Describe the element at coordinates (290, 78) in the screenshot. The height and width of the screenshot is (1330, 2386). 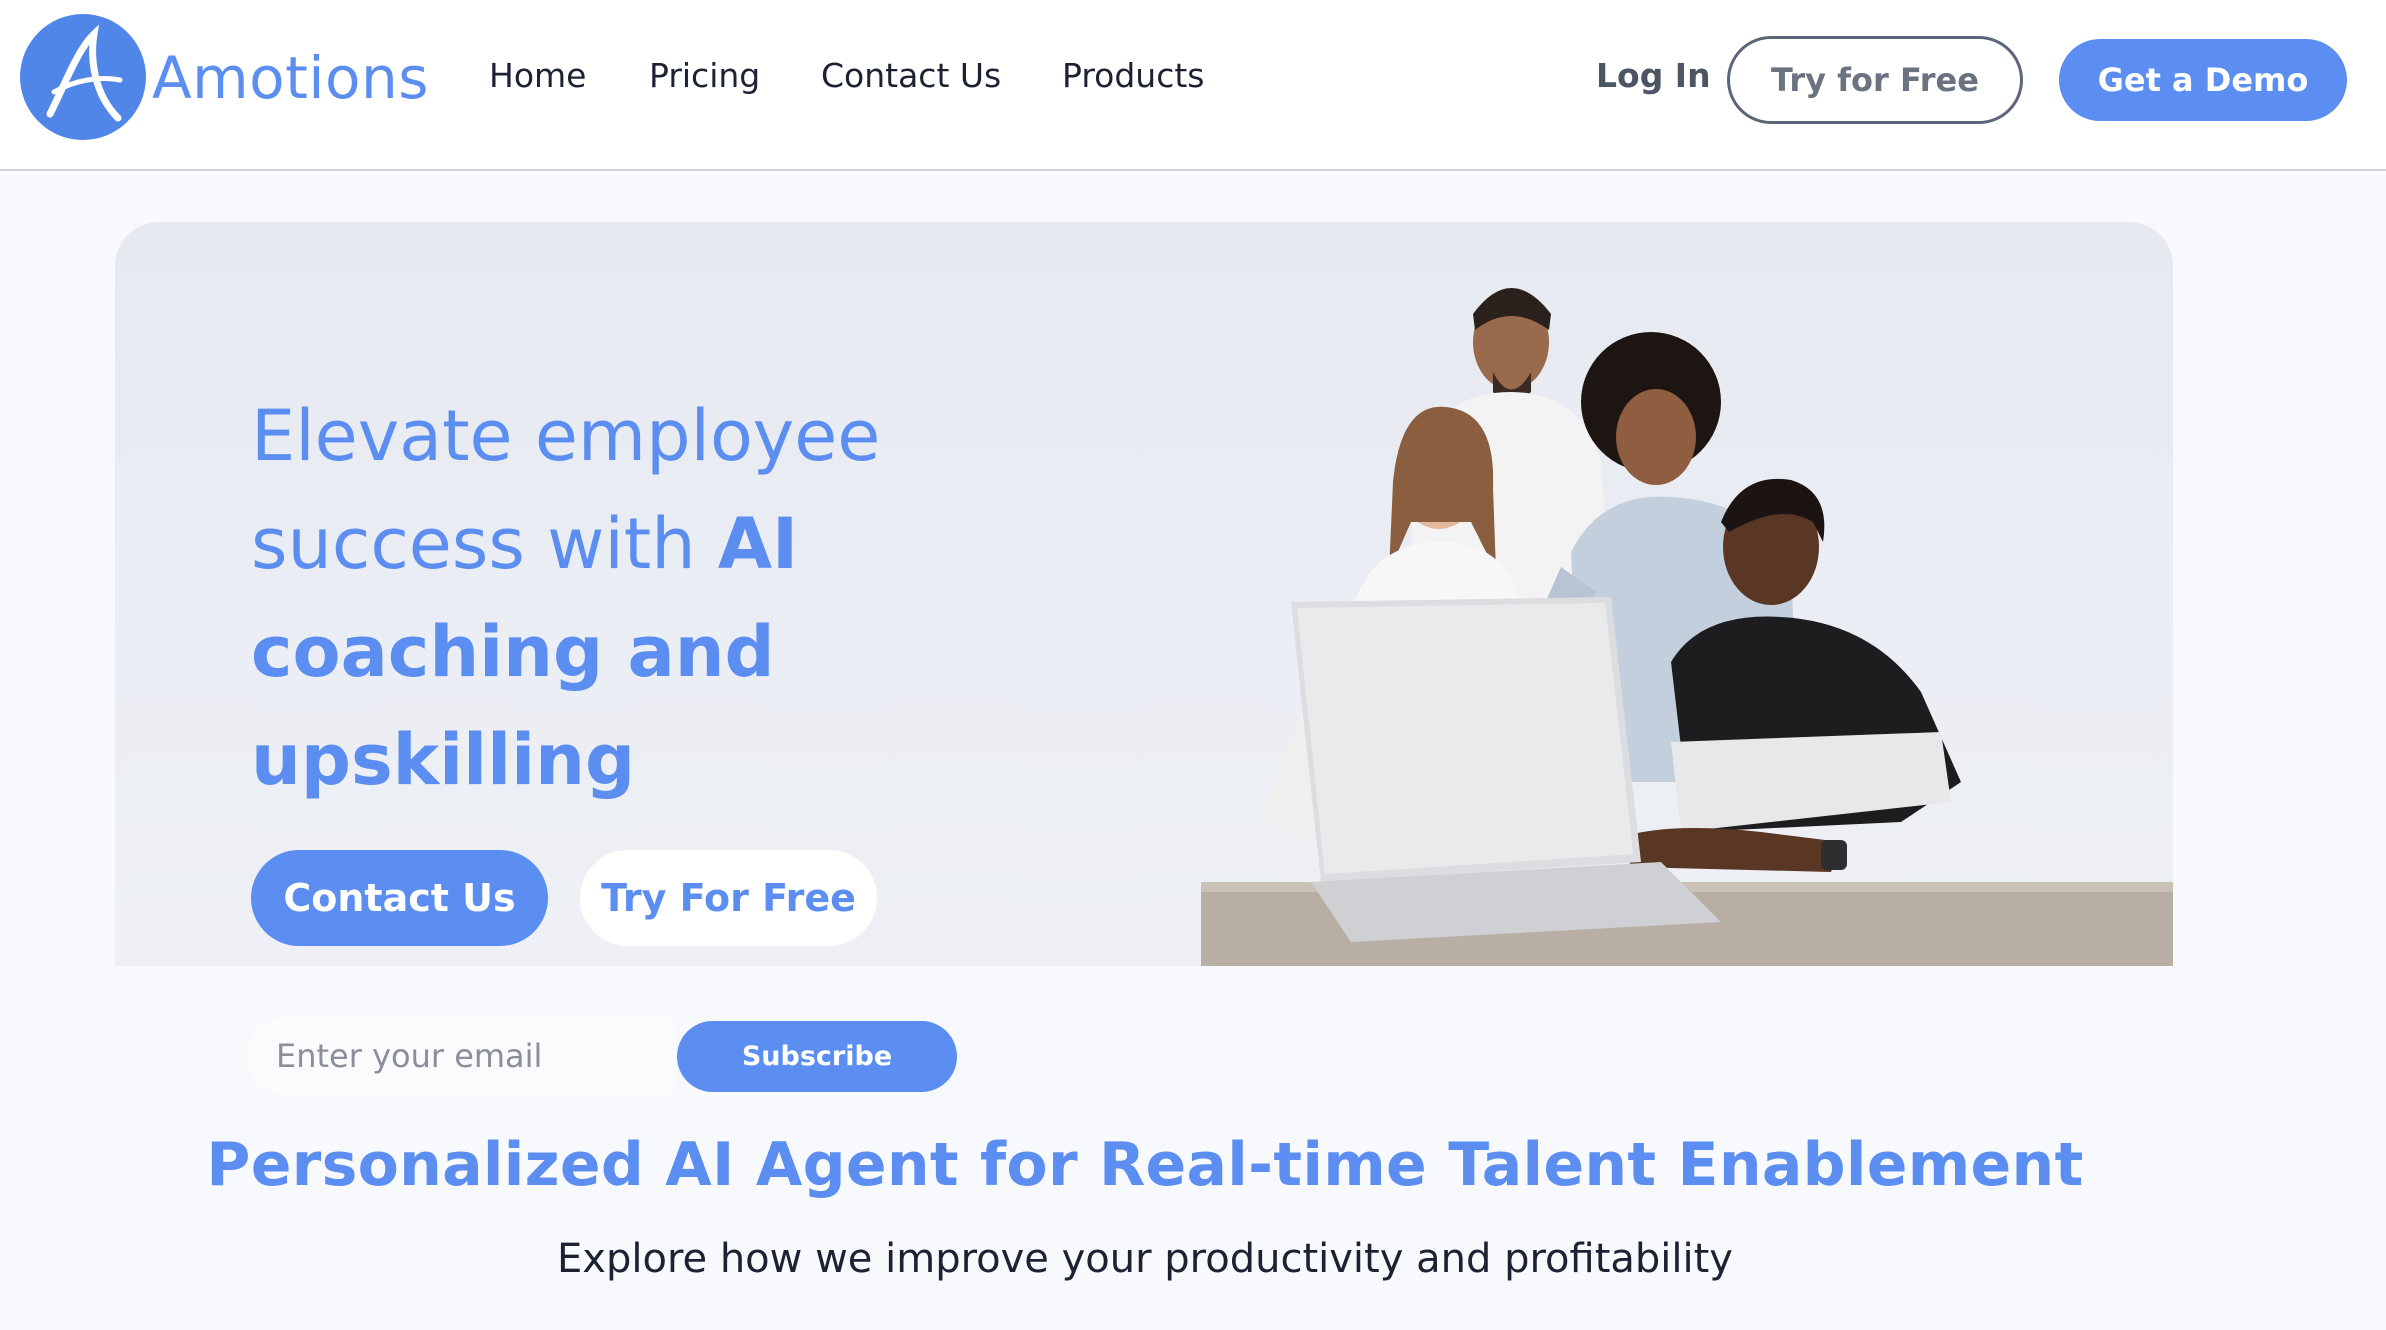
I see `brand-name: Amotions` at that location.